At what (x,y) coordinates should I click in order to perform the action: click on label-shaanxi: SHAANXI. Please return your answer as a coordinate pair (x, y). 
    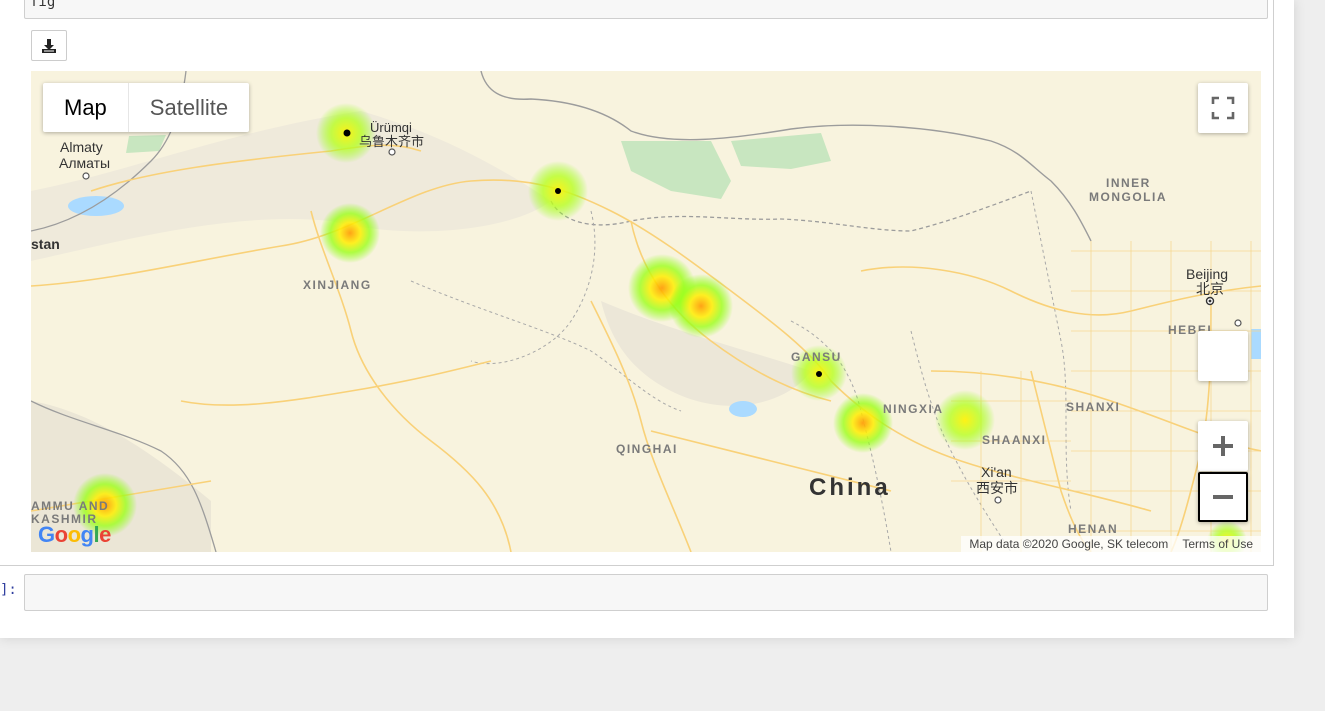
    Looking at the image, I should click on (1014, 440).